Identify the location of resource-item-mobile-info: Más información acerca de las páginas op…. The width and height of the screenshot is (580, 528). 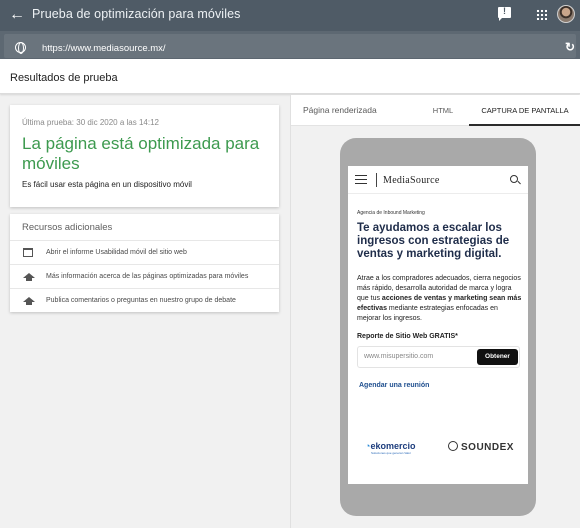
(144, 276).